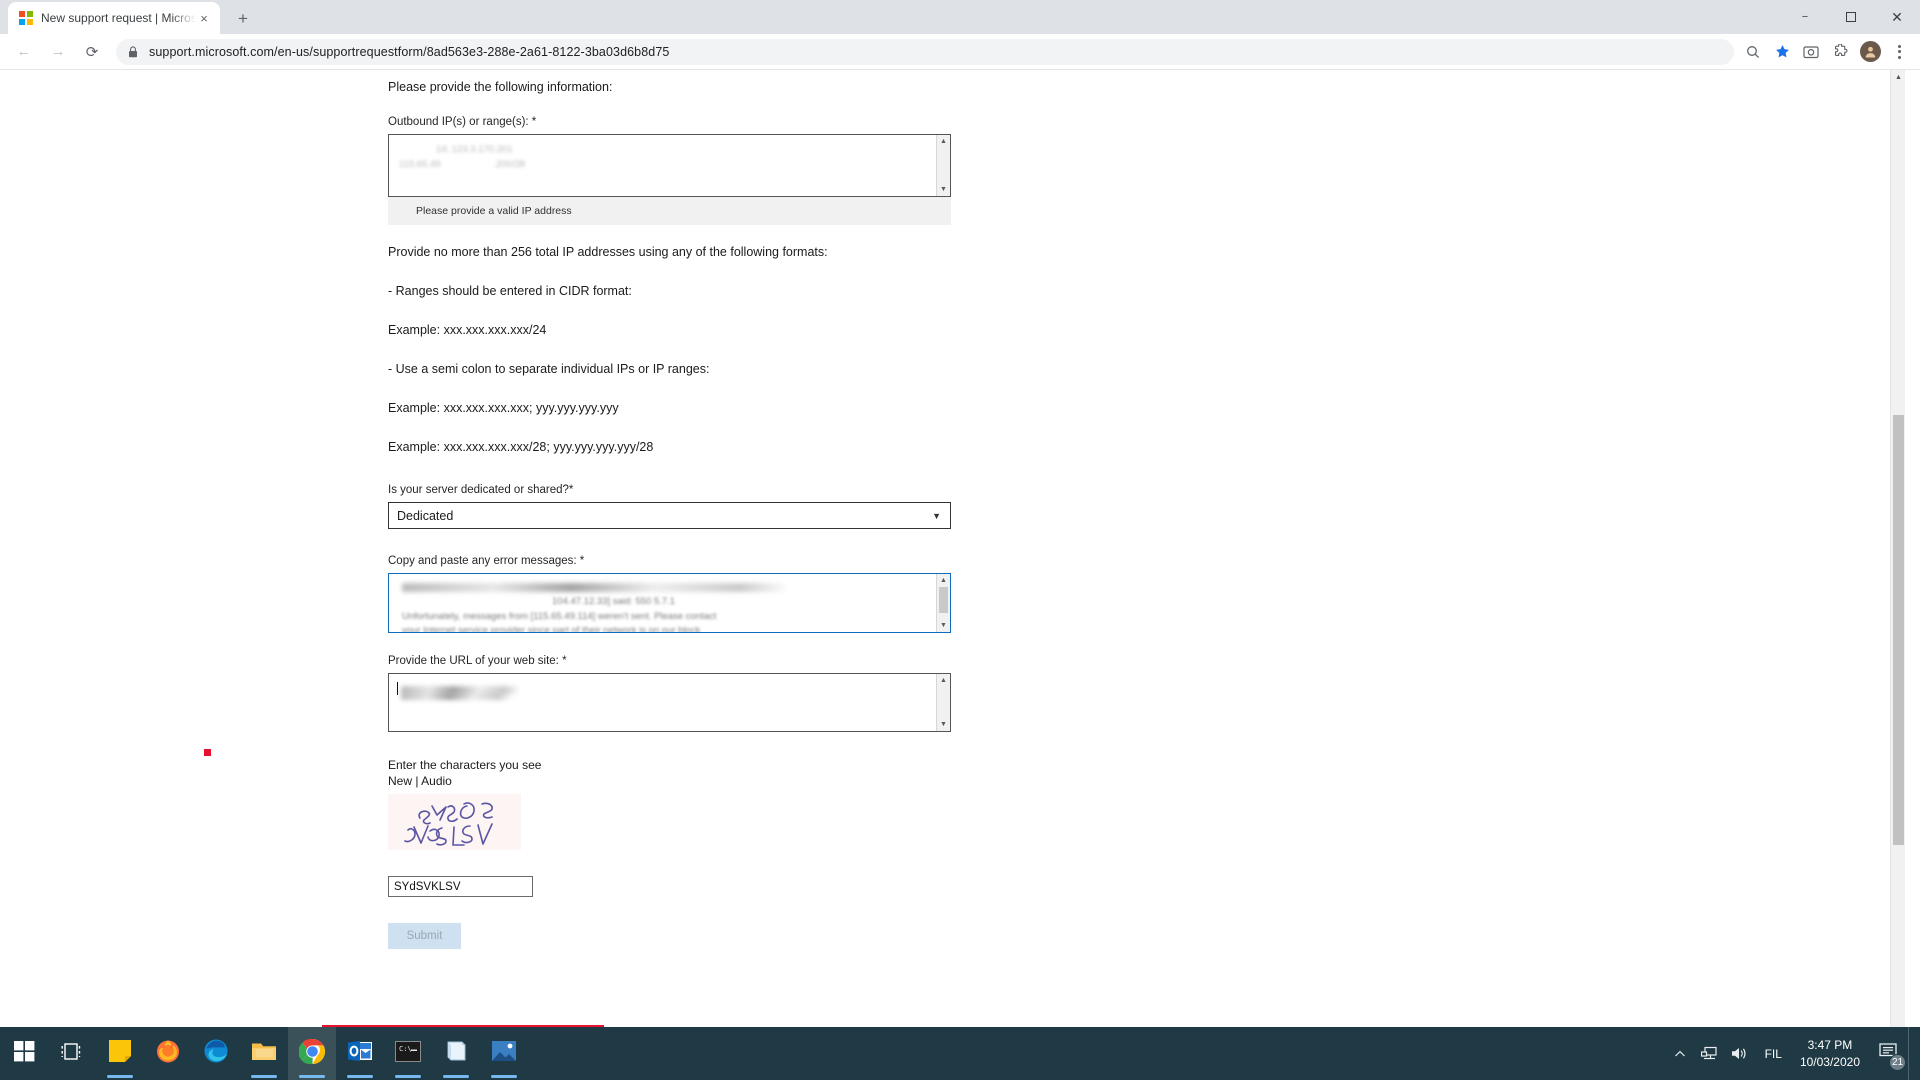  What do you see at coordinates (960, 1053) in the screenshot?
I see `windows-taskbar: C:\ FIL 3:47 PM 10/03/2020 21` at bounding box center [960, 1053].